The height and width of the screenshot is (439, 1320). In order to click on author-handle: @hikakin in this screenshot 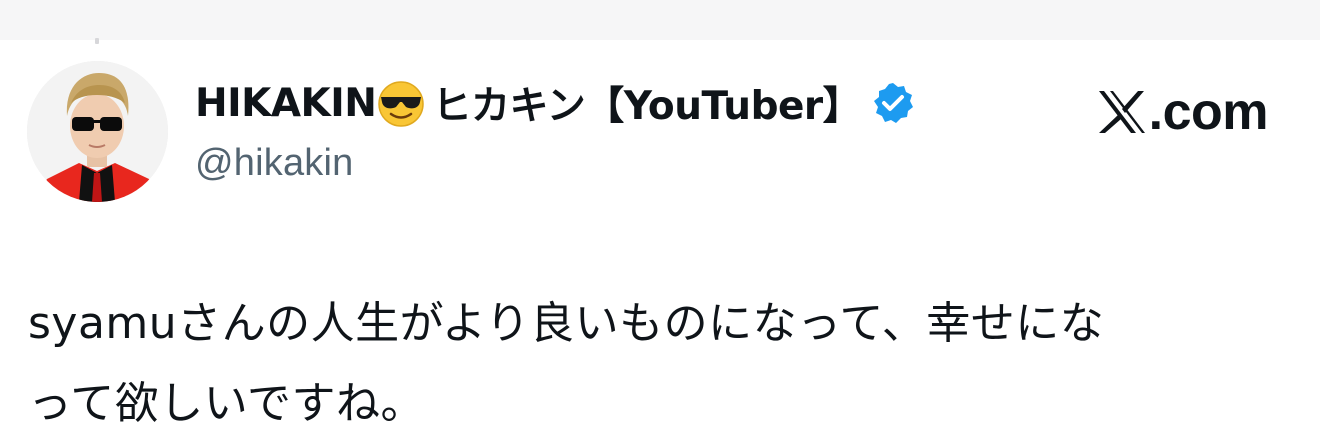, I will do `click(274, 163)`.